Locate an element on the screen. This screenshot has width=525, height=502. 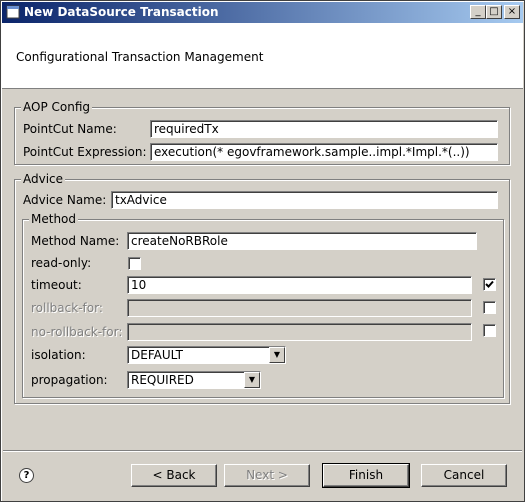
timeout-input: 10 is located at coordinates (299, 285).